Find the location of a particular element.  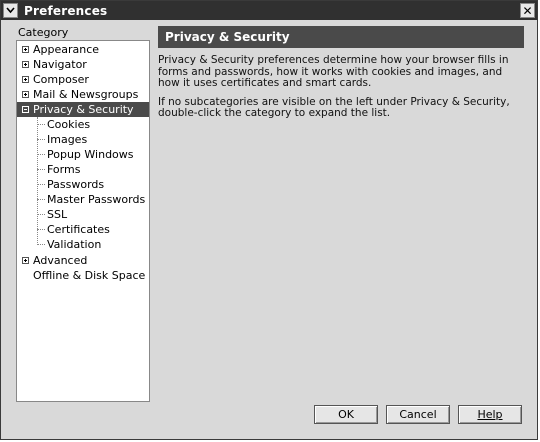

close-icon: ✕ is located at coordinates (527, 10).